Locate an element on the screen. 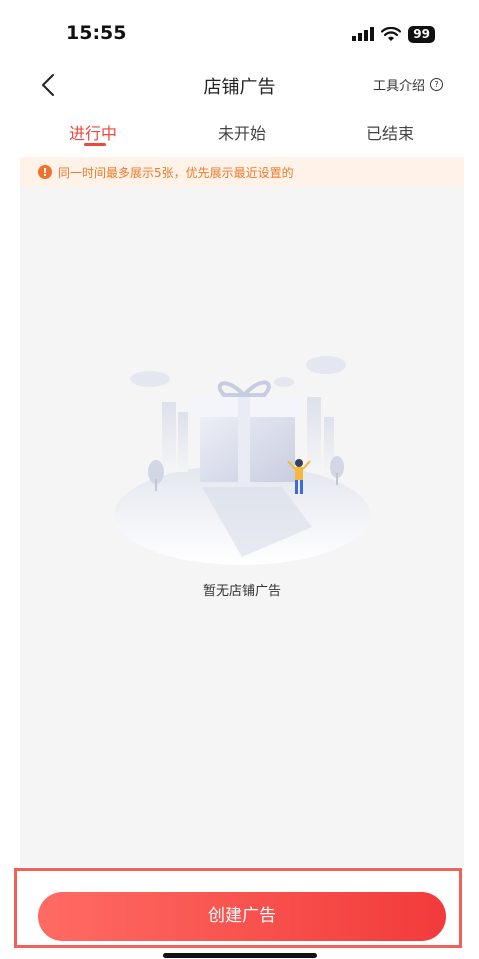 The height and width of the screenshot is (959, 479). tool-intro-link: 工具介绍 ? is located at coordinates (408, 84).